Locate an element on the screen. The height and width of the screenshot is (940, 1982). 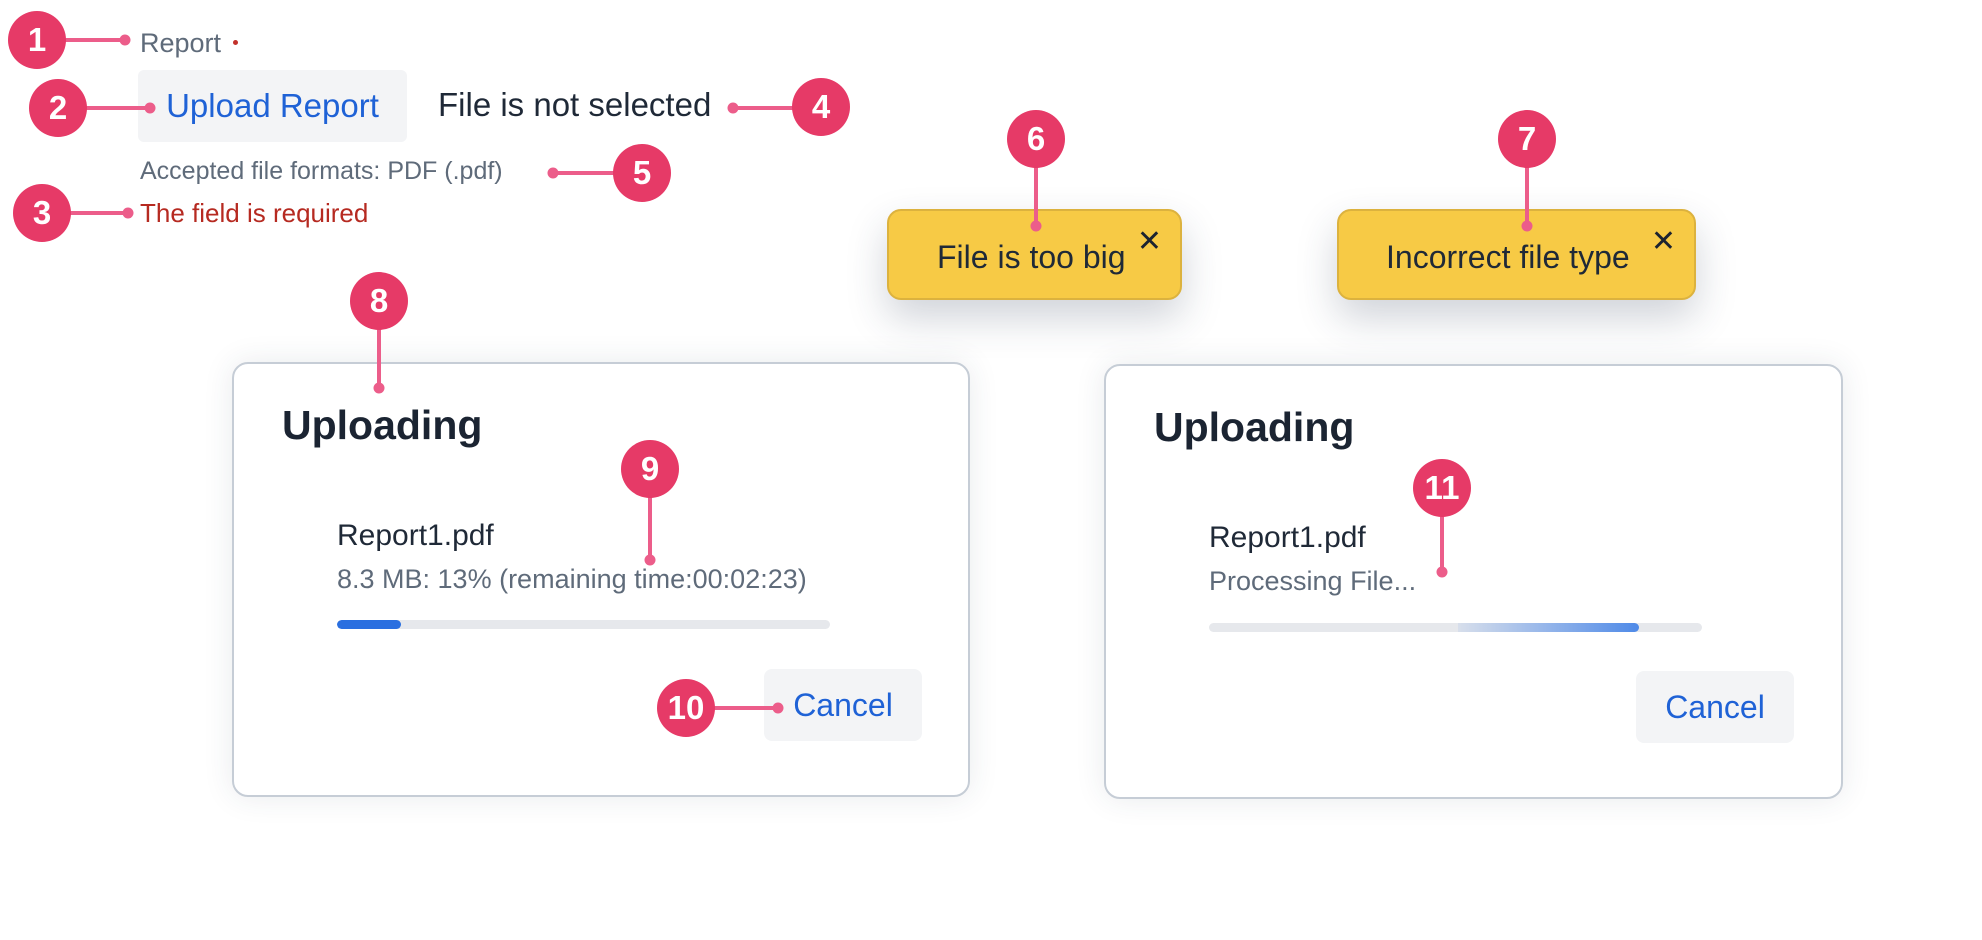
annotation-badge: 8 is located at coordinates (379, 301).